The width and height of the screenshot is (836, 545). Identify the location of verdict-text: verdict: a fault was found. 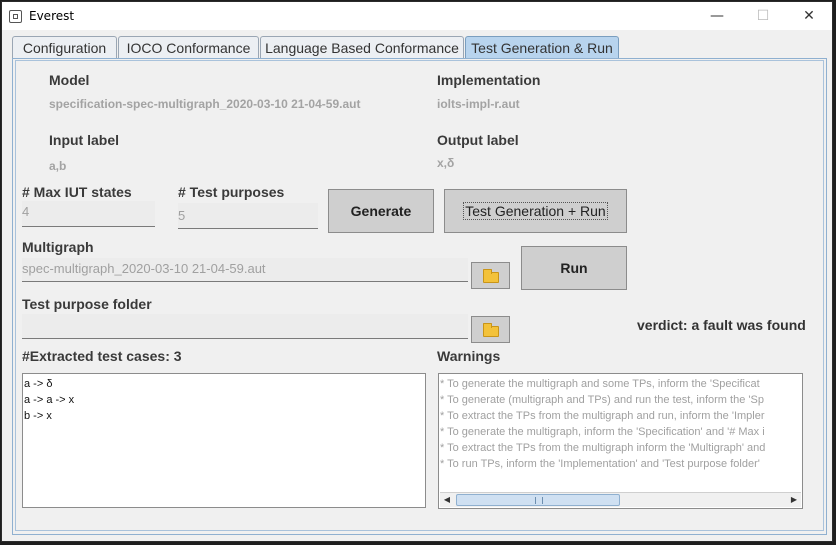
(721, 325).